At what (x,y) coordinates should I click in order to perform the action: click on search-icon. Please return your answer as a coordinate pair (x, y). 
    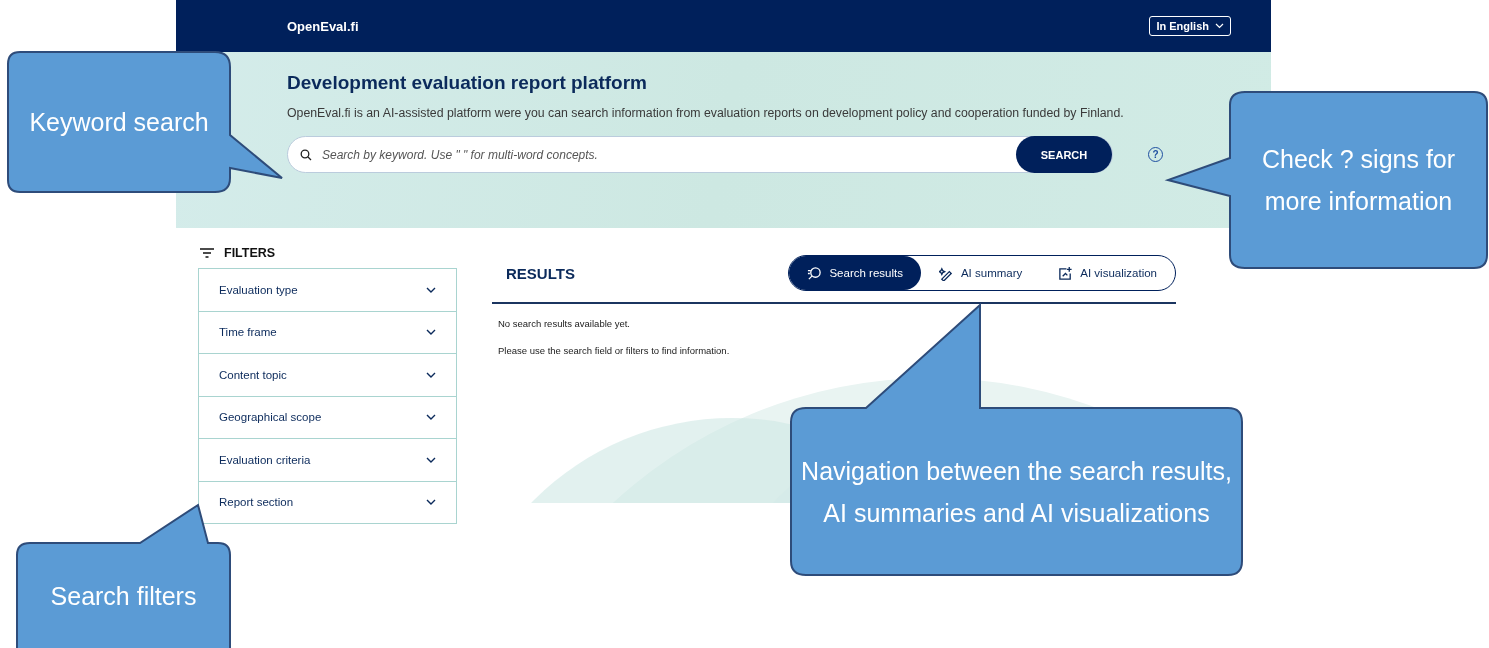
    Looking at the image, I should click on (306, 154).